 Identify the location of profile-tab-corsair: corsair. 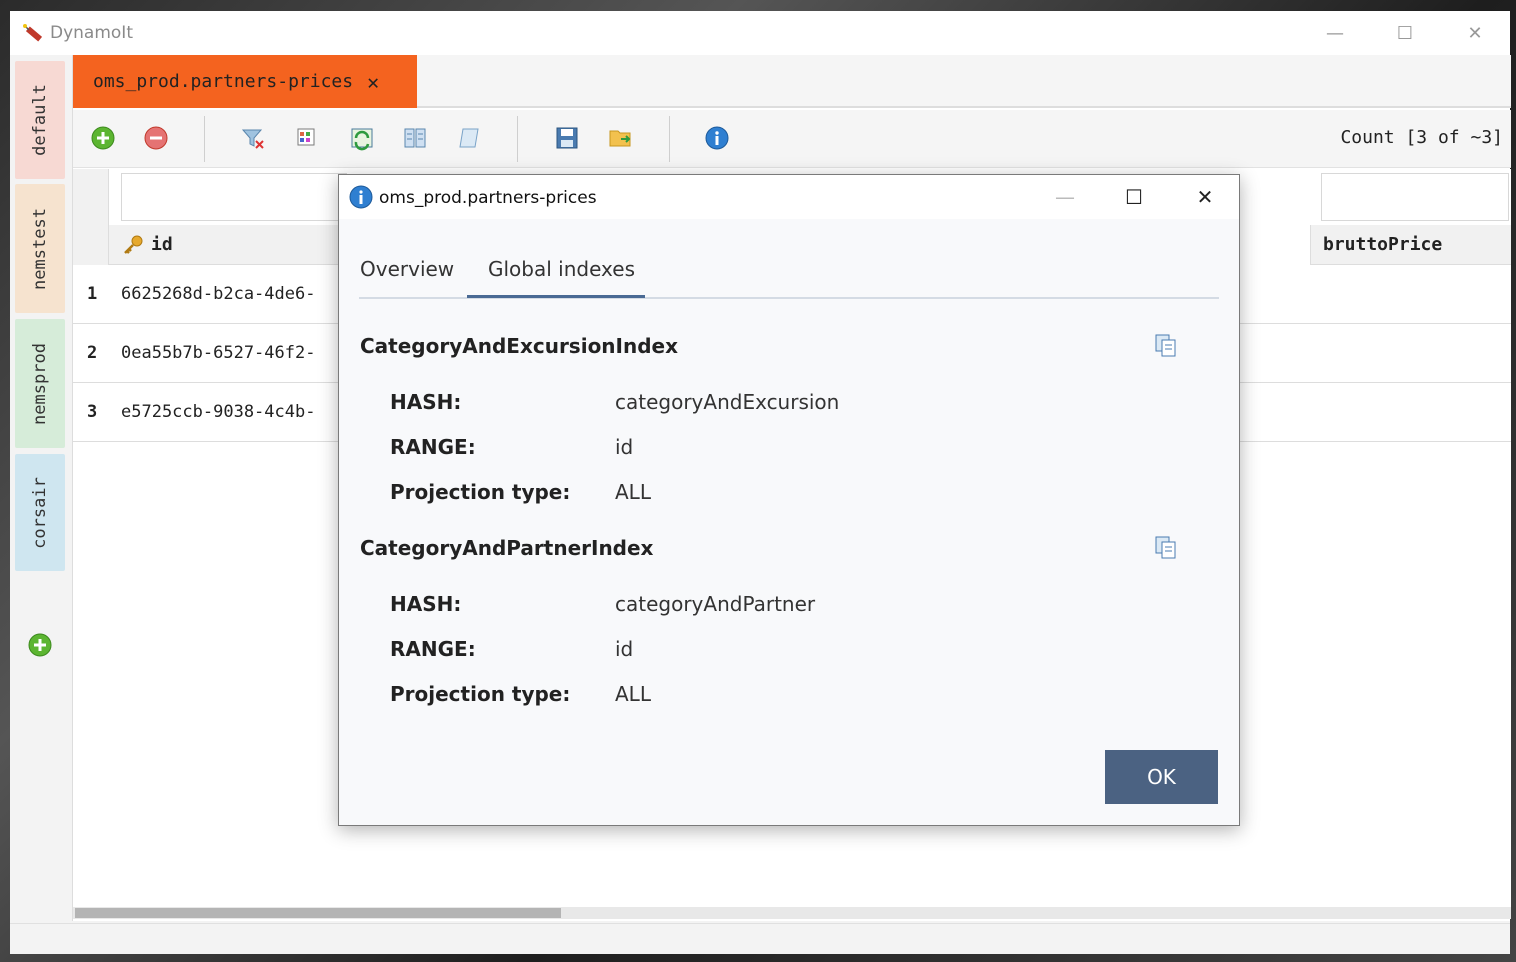
(40, 512).